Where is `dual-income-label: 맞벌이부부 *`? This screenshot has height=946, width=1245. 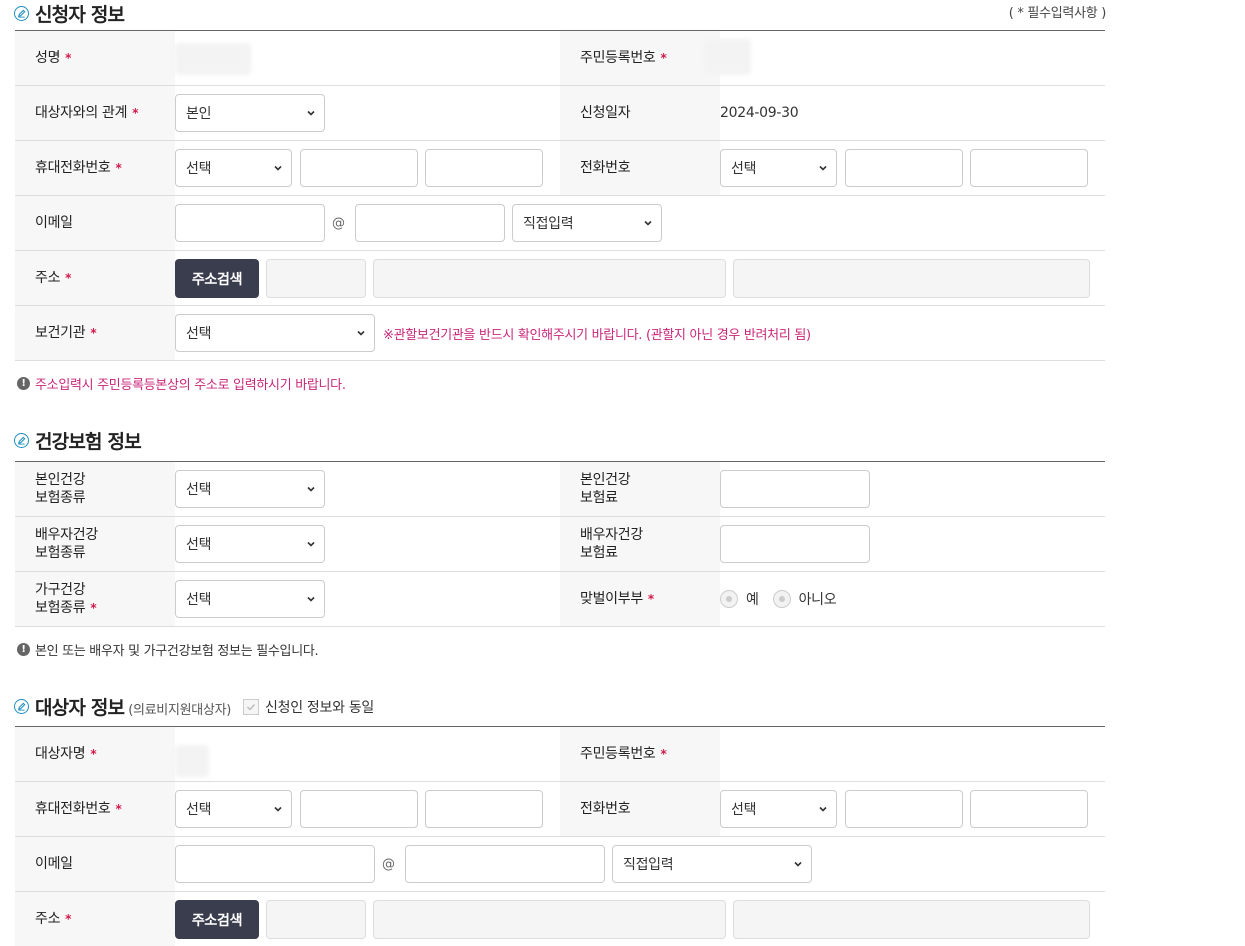 dual-income-label: 맞벌이부부 * is located at coordinates (640, 599).